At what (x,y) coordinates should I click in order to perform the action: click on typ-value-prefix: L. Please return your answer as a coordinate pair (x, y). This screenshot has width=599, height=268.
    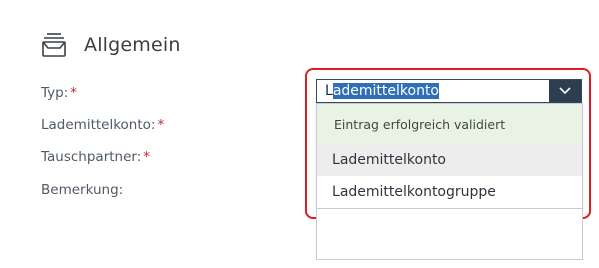
    Looking at the image, I should click on (329, 91).